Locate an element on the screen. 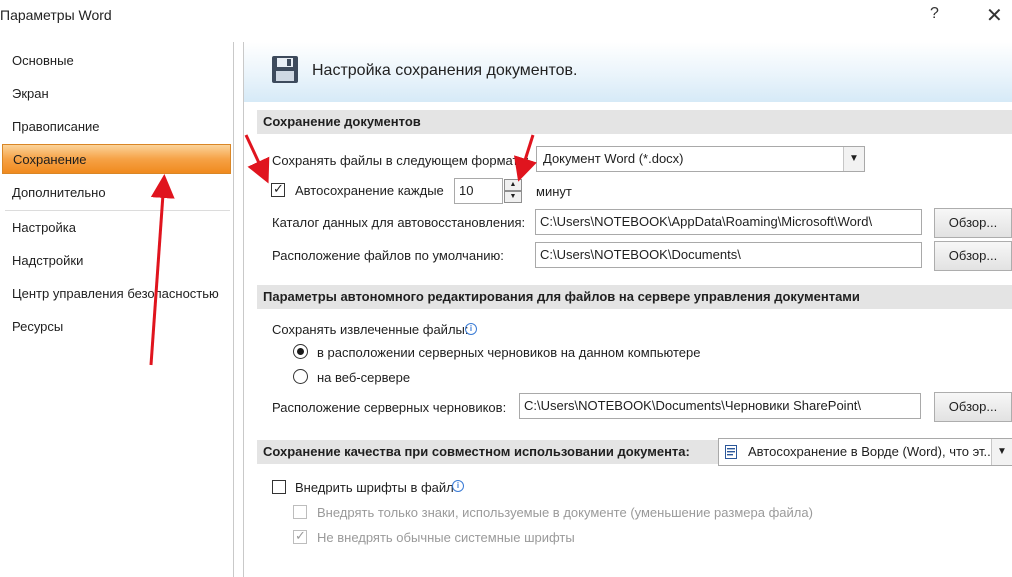  autosave-label: Автосохранение каждые is located at coordinates (369, 190).